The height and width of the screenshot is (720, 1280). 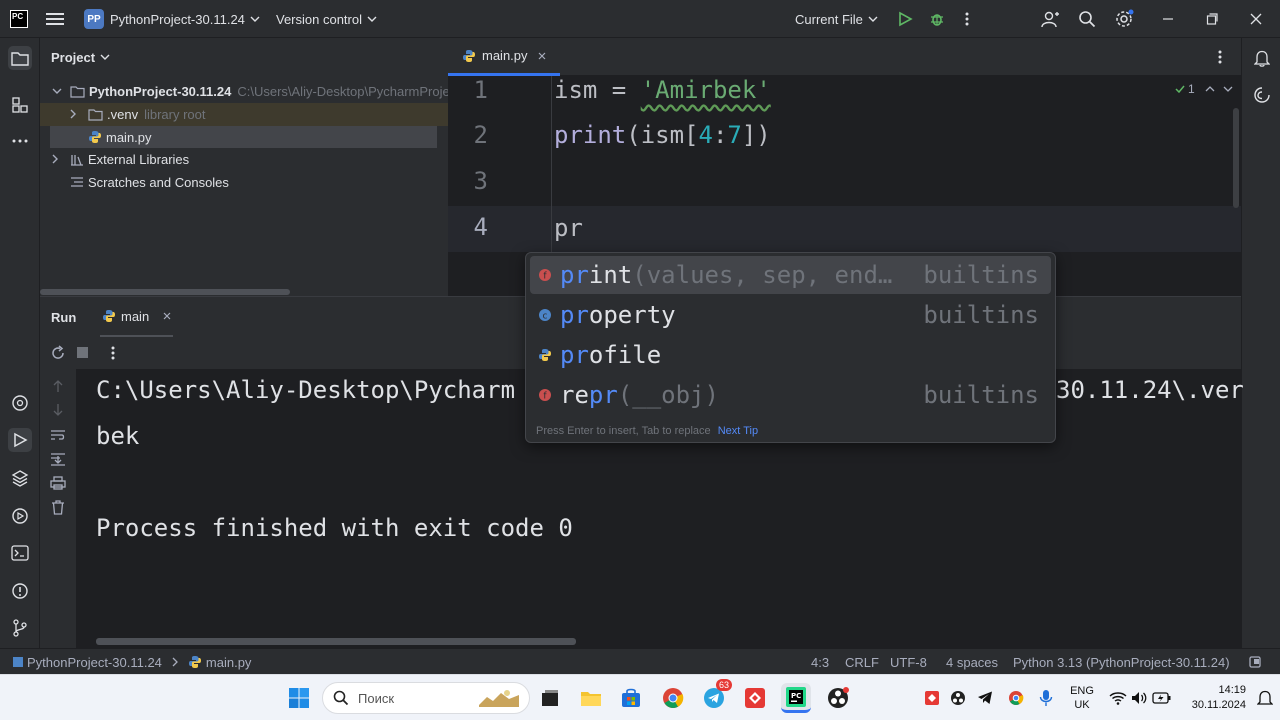 I want to click on code-line-1: ism = 'Amirbek', so click(x=662, y=90).